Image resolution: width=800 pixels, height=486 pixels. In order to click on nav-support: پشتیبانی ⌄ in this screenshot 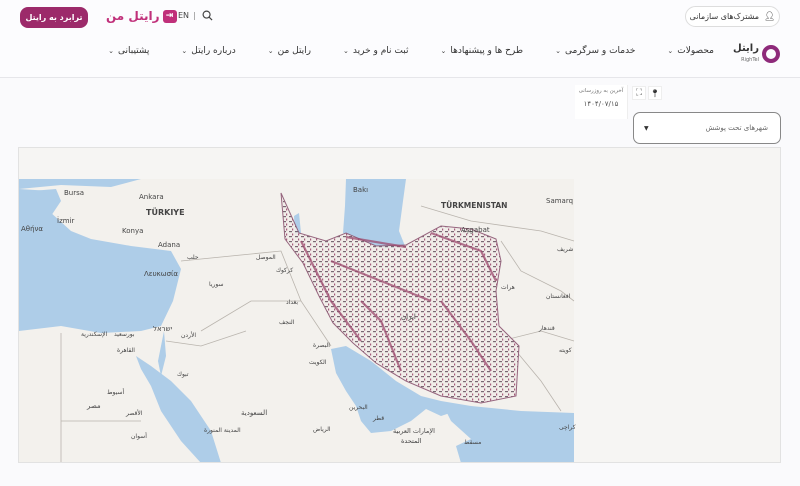, I will do `click(128, 51)`.